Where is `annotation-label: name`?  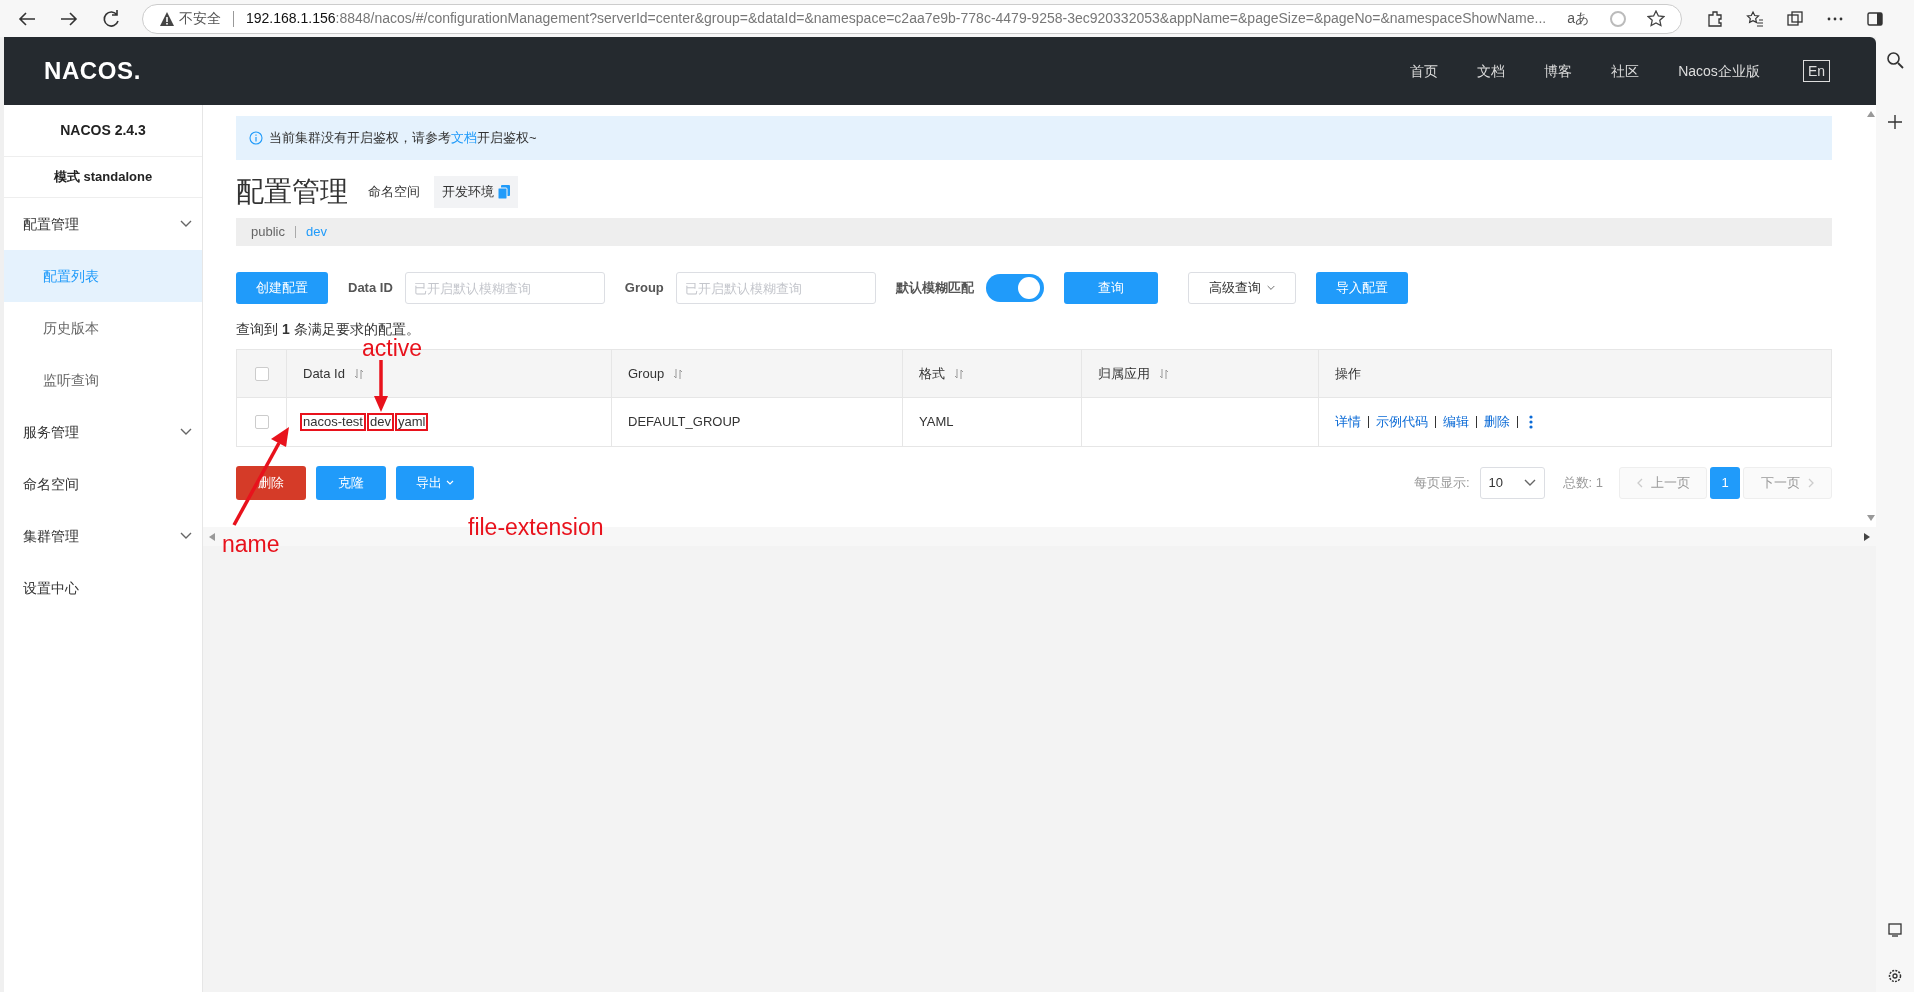
annotation-label: name is located at coordinates (251, 544).